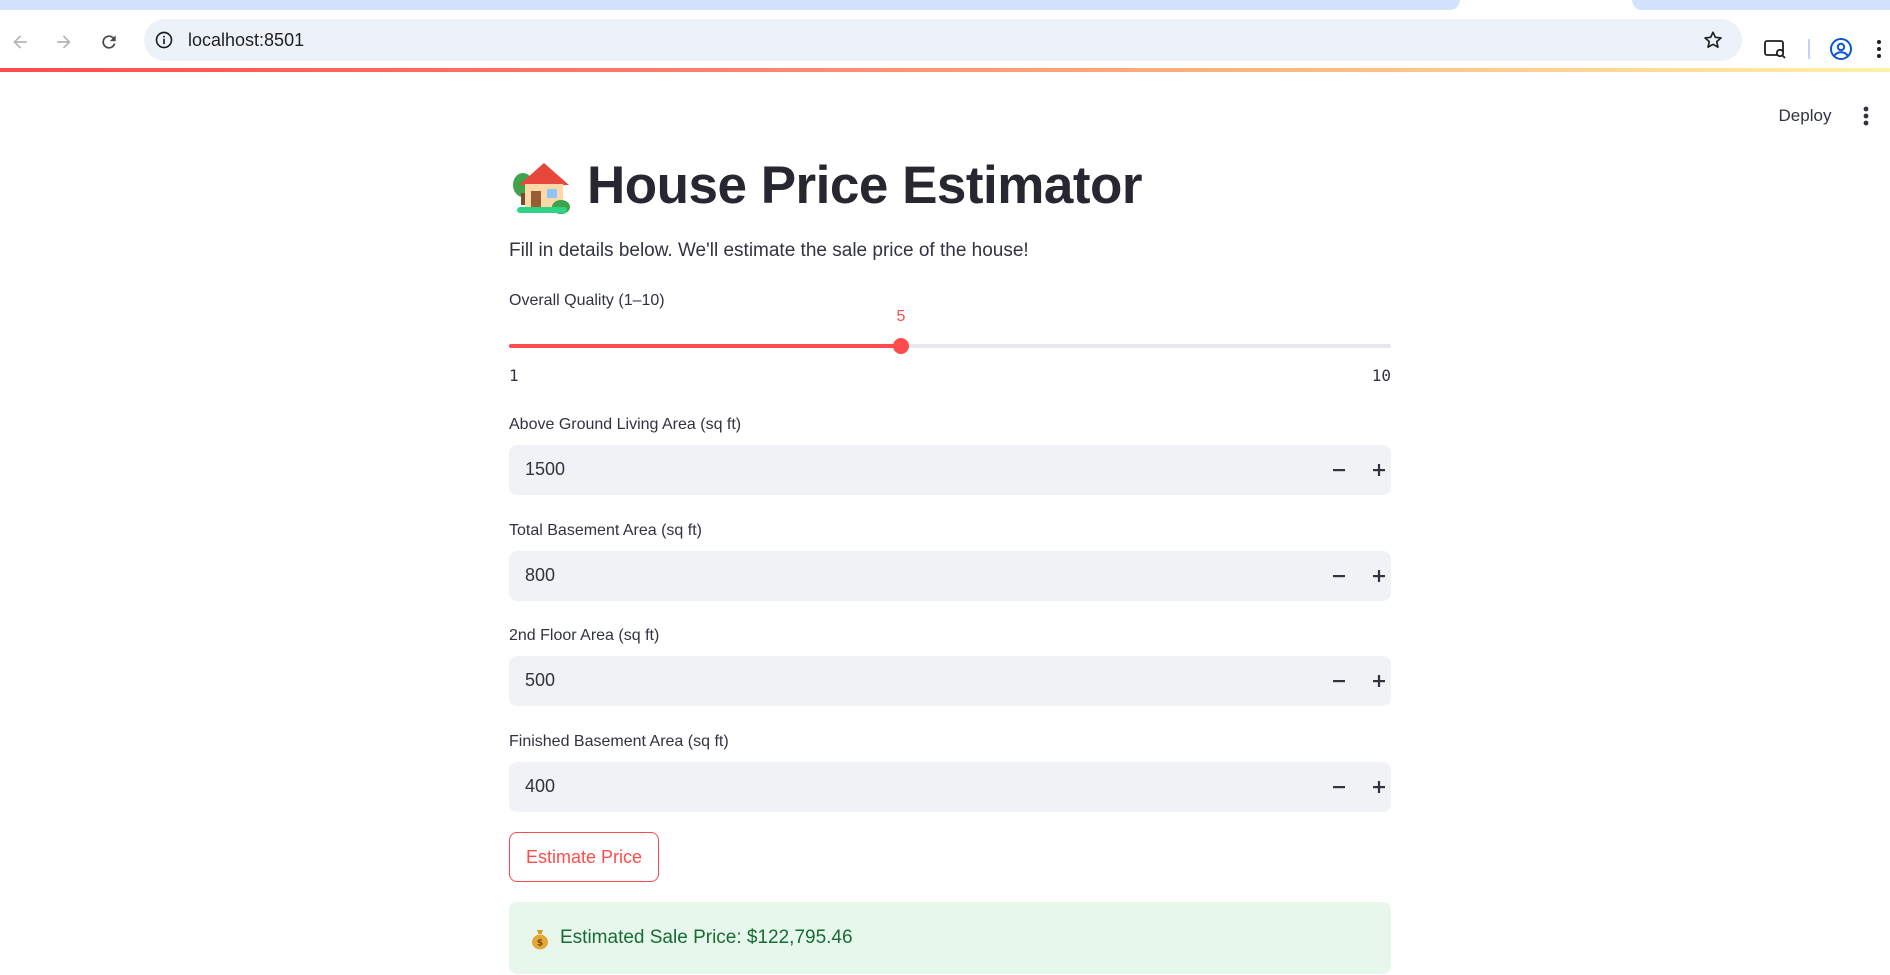 This screenshot has height=975, width=1890. I want to click on finished-basement-area-input: 400, so click(950, 787).